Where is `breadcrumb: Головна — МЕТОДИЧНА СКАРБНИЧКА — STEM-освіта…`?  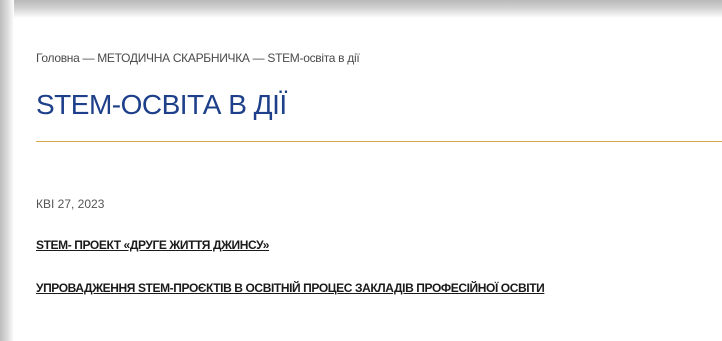 breadcrumb: Головна — МЕТОДИЧНА СКАРБНИЧКА — STEM-освіта… is located at coordinates (198, 58).